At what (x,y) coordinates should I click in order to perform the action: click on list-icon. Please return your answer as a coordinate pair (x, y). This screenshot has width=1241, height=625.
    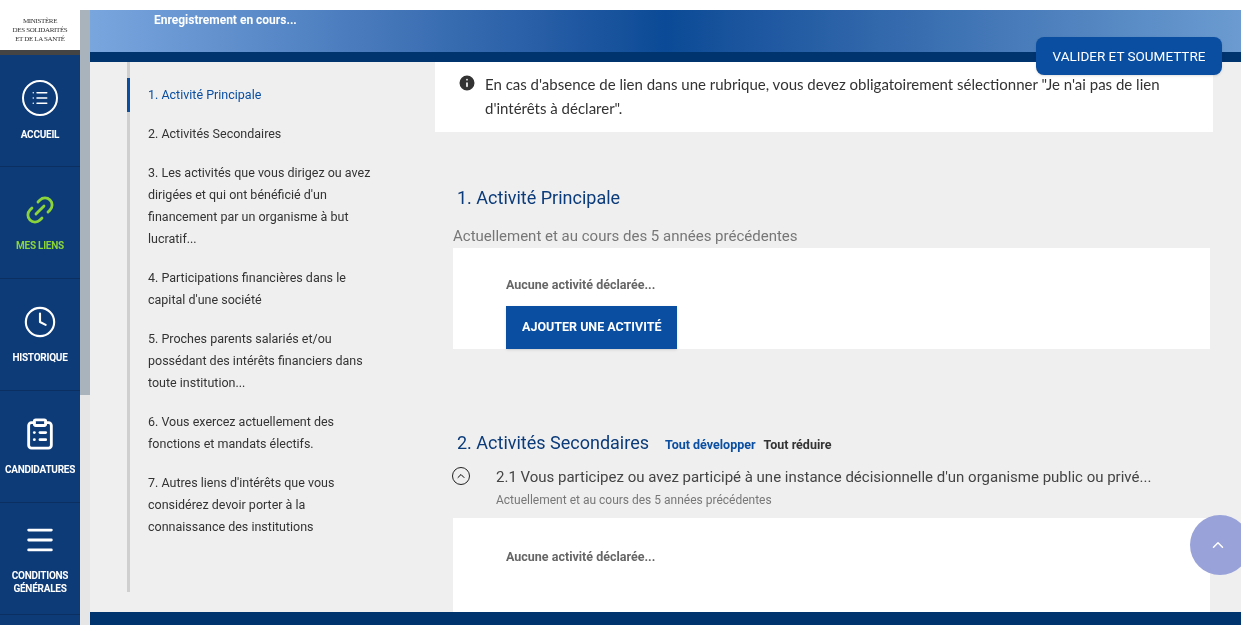
    Looking at the image, I should click on (40, 98).